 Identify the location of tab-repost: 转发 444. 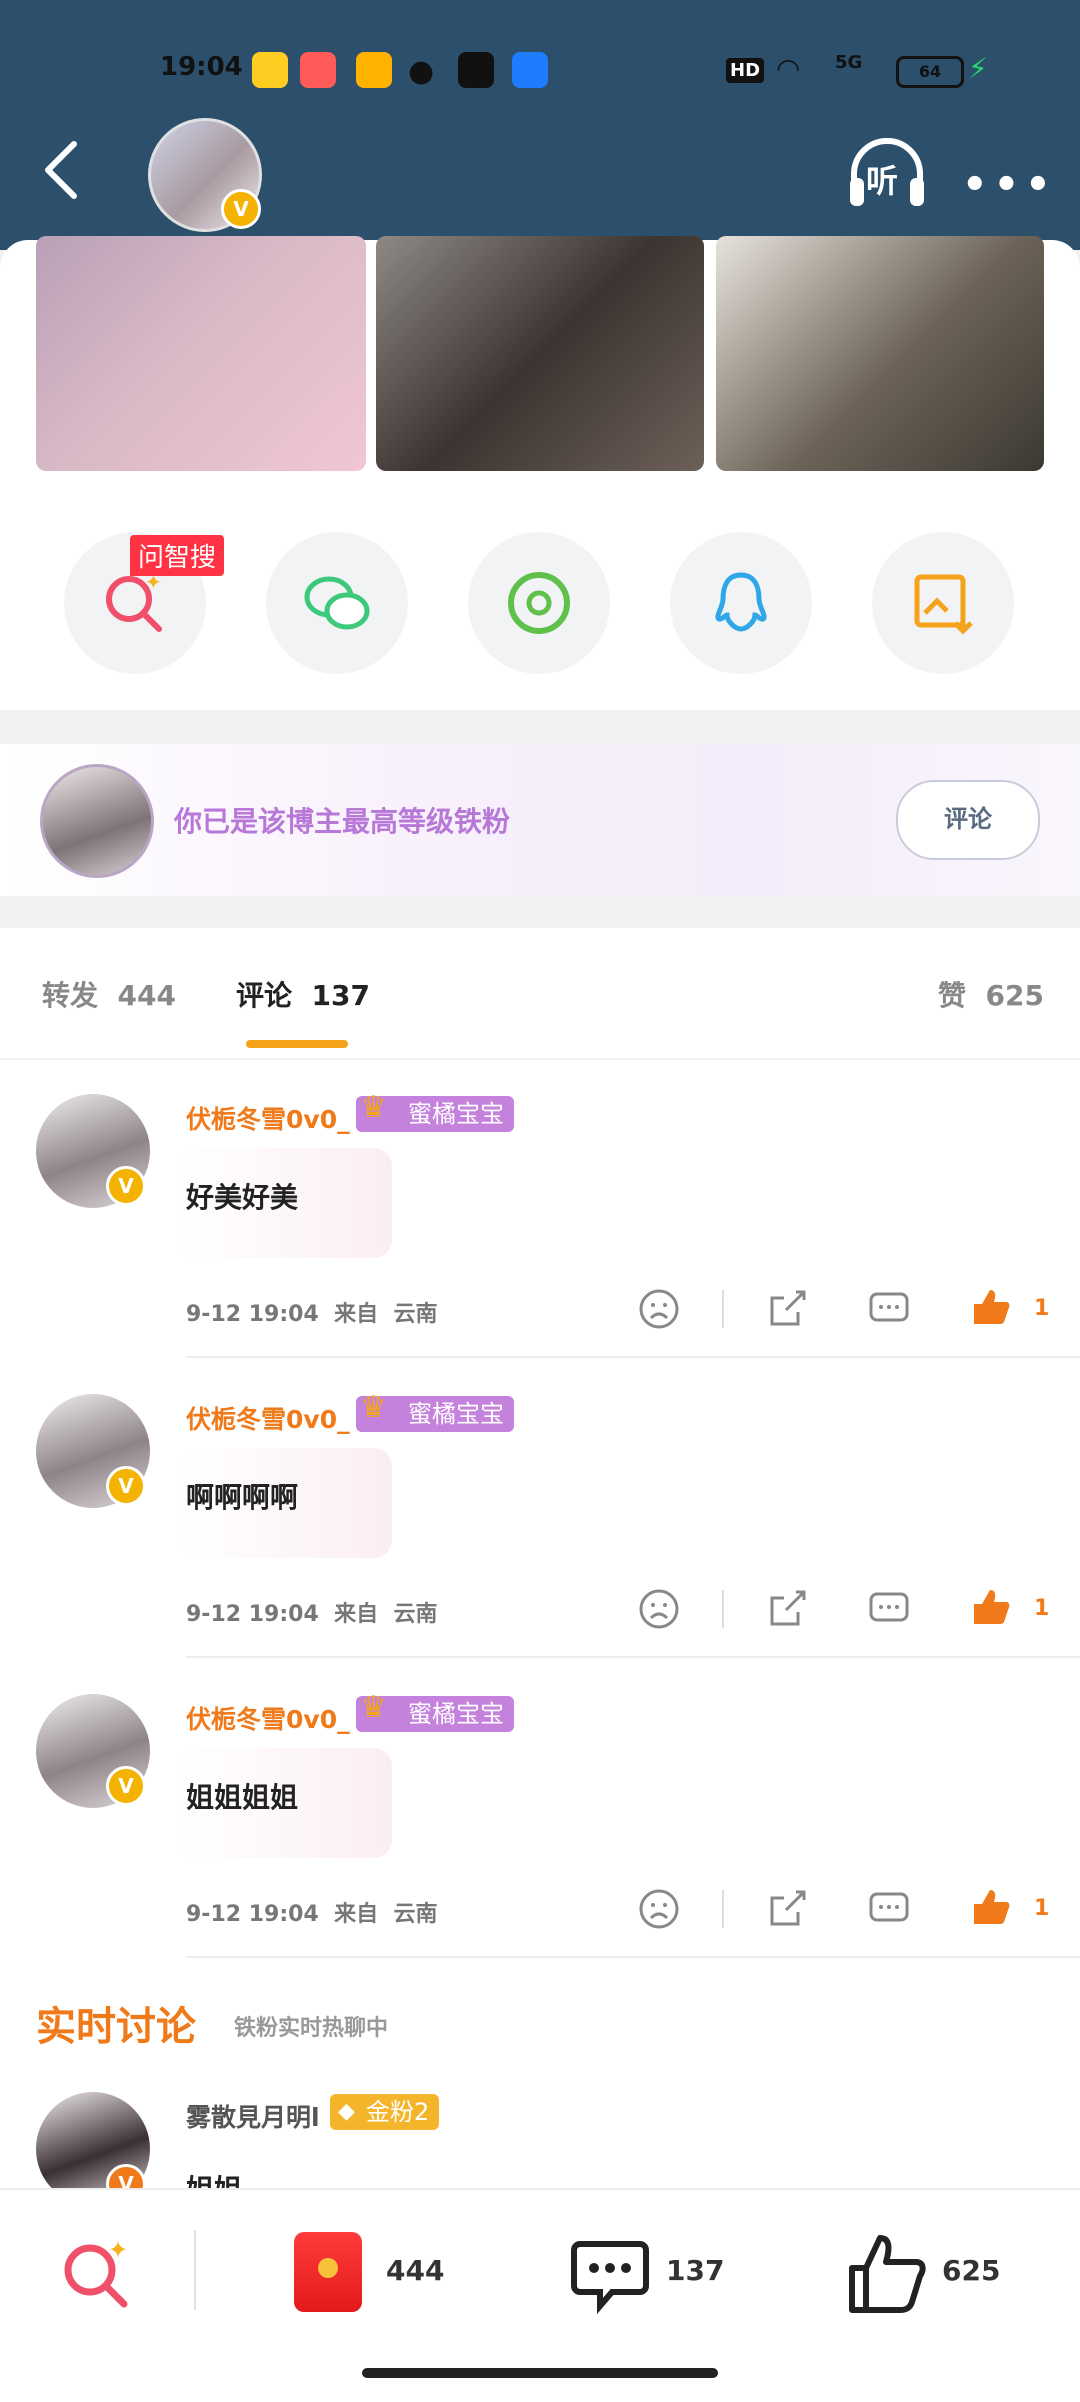
(109, 994).